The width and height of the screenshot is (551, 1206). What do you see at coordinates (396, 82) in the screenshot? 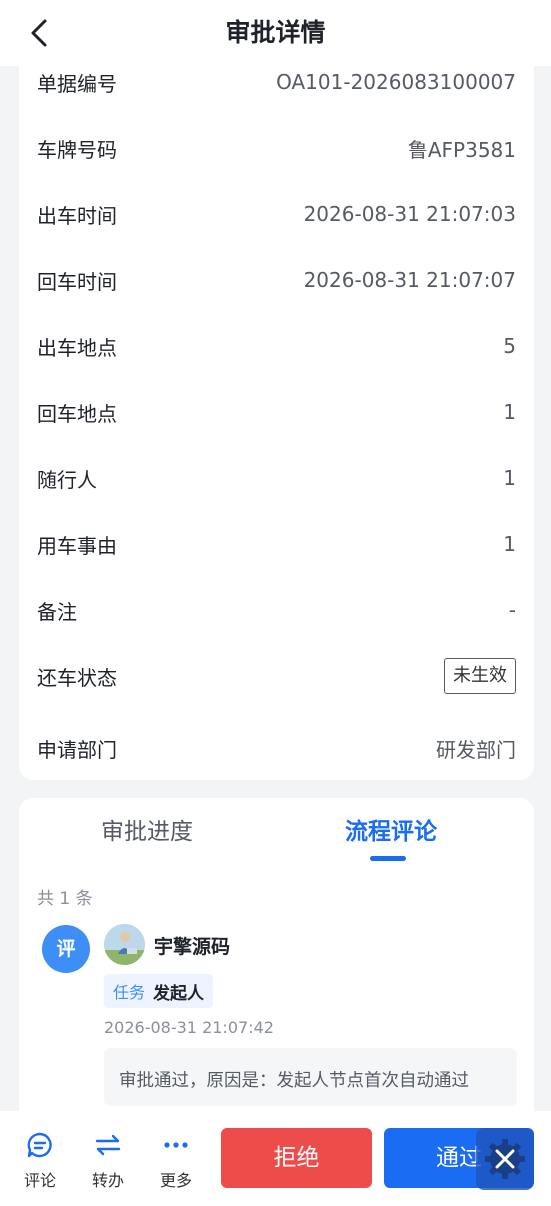
I see `detail-value: OA101-2026083100007` at bounding box center [396, 82].